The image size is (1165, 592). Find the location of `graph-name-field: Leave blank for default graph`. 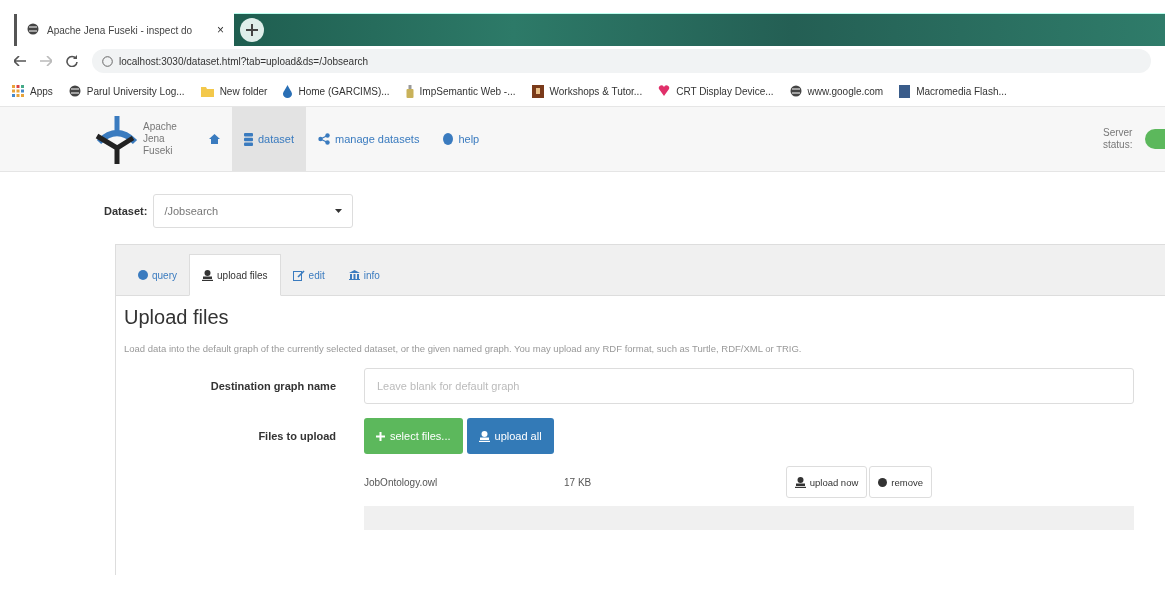

graph-name-field: Leave blank for default graph is located at coordinates (749, 386).